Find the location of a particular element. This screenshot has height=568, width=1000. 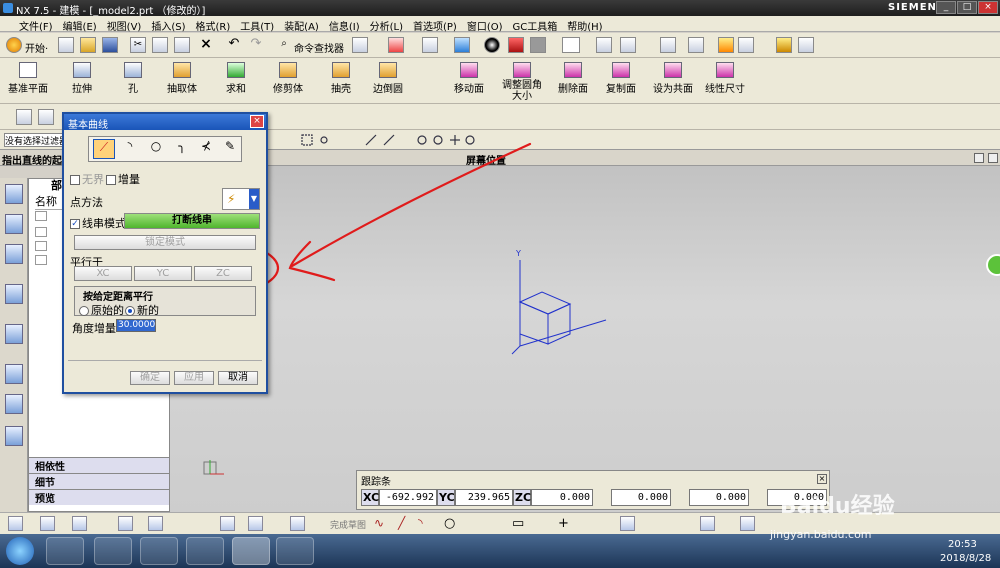

menu-insert: 插入(S) is located at coordinates (168, 24).